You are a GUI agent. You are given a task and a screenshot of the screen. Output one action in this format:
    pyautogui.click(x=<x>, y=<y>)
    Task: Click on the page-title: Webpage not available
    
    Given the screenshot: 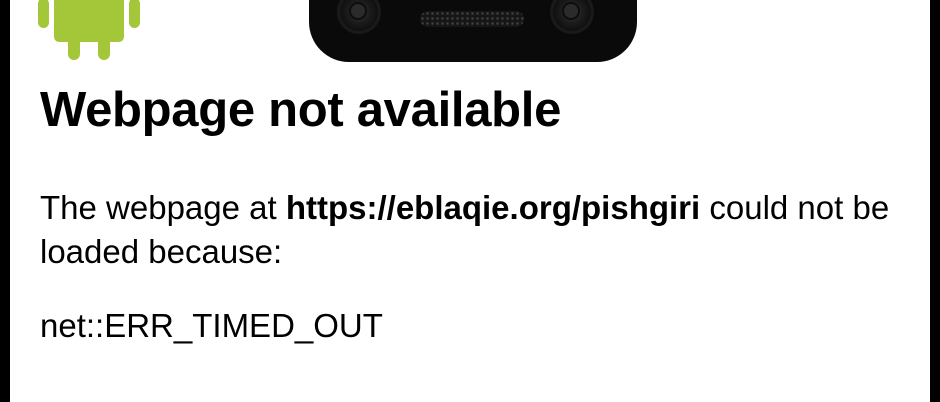 What is the action you would take?
    pyautogui.click(x=301, y=110)
    